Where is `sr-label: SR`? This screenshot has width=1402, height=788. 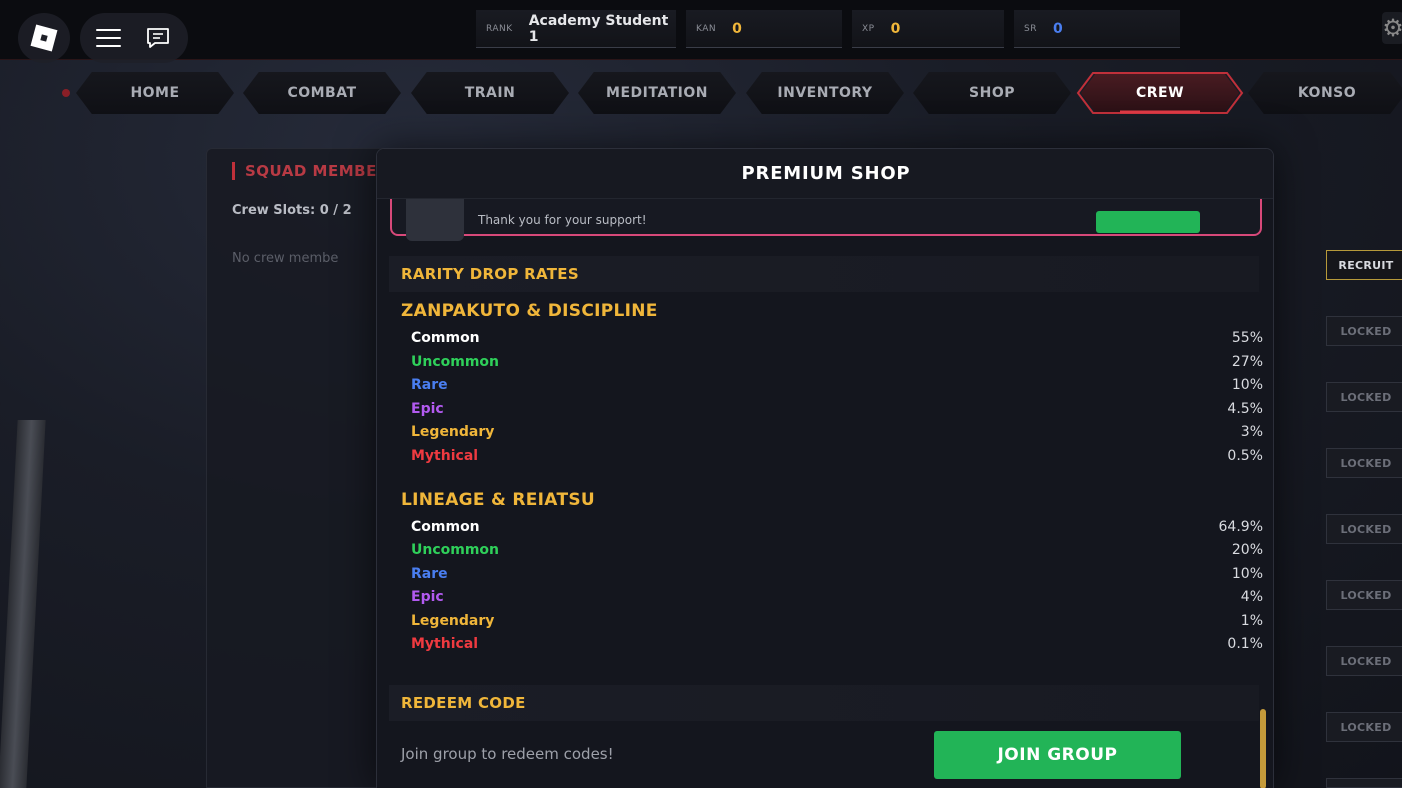
sr-label: SR is located at coordinates (1030, 28).